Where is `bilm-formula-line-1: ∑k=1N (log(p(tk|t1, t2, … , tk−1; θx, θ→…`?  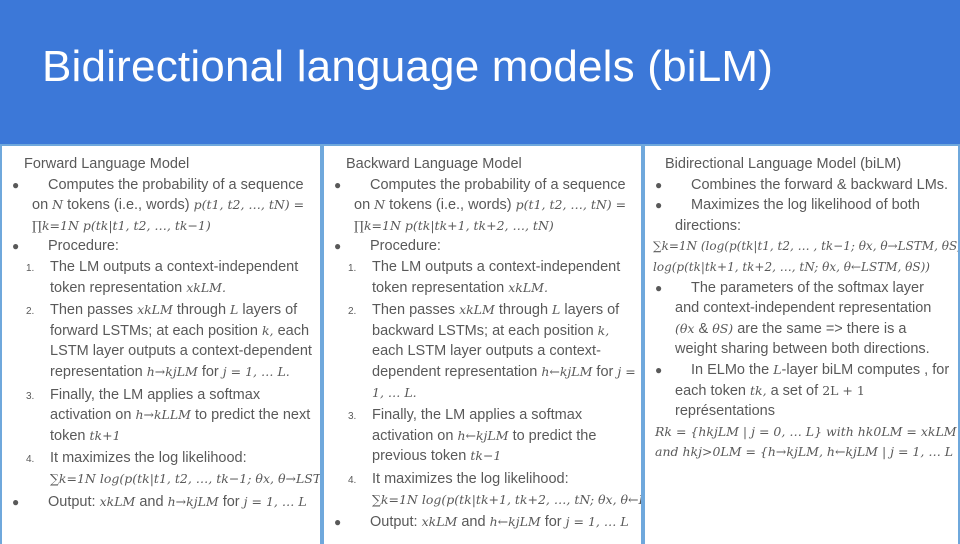 bilm-formula-line-1: ∑k=1N (log(p(tk|t1, t2, … , tk−1; θx, θ→… is located at coordinates (806, 246).